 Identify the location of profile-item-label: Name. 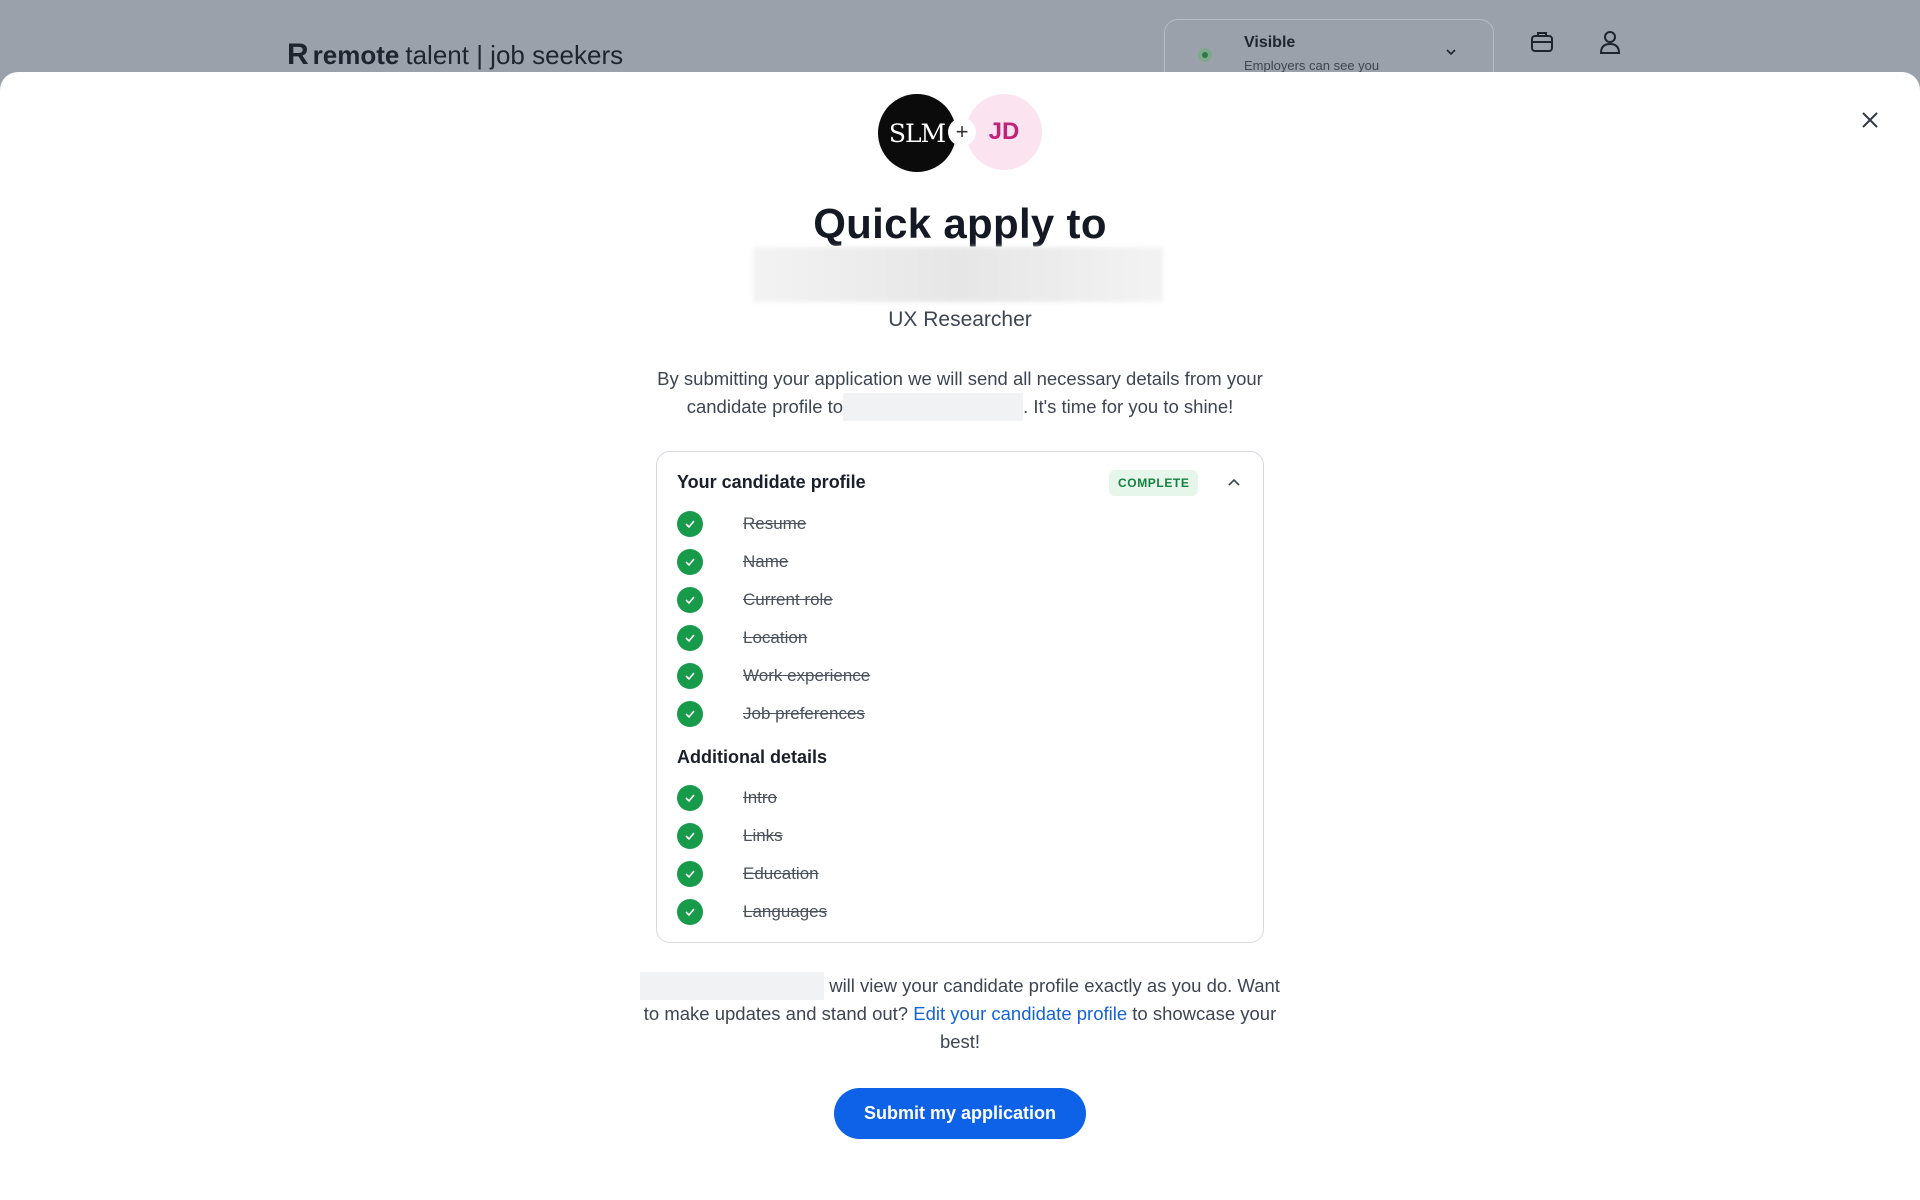
(766, 561).